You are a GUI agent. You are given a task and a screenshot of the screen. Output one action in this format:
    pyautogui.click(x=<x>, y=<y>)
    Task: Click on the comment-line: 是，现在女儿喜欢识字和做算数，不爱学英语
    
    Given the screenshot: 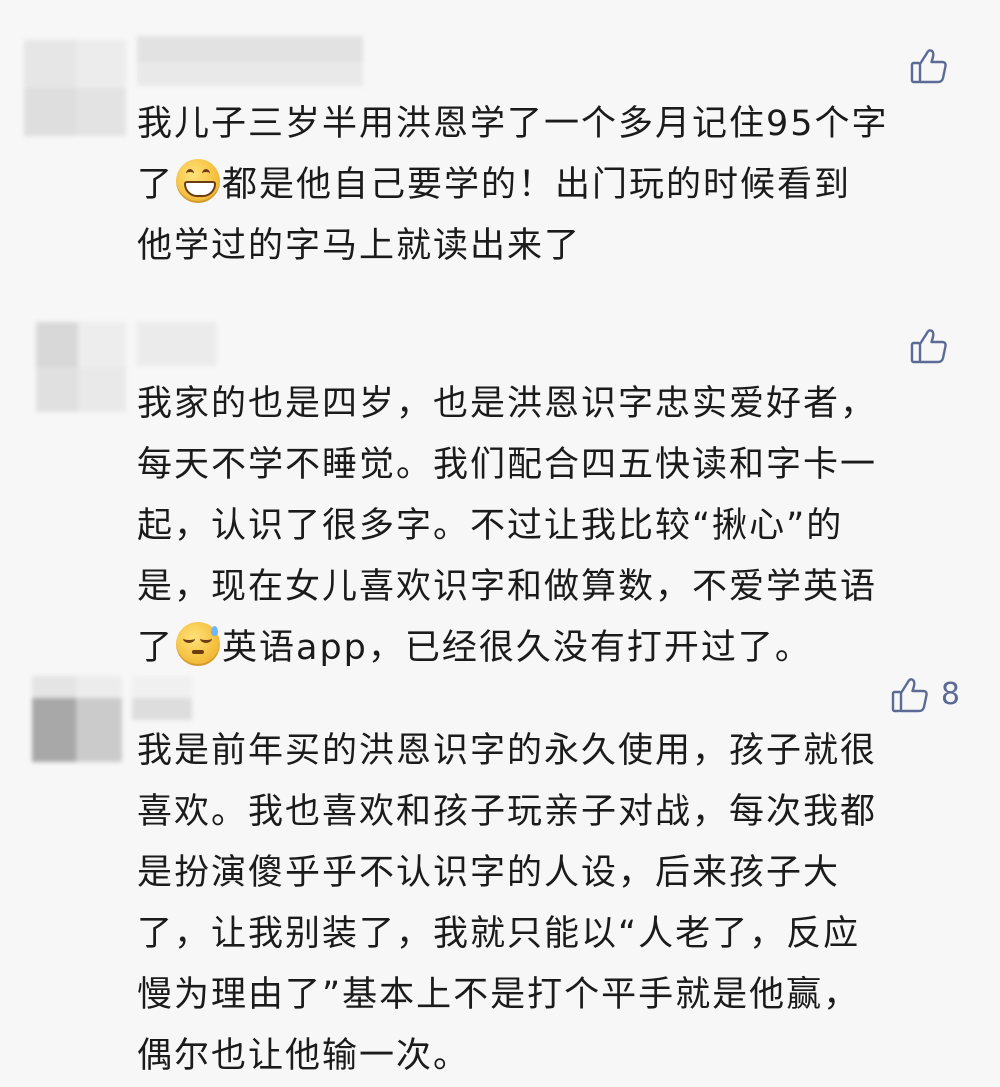 What is the action you would take?
    pyautogui.click(x=507, y=587)
    